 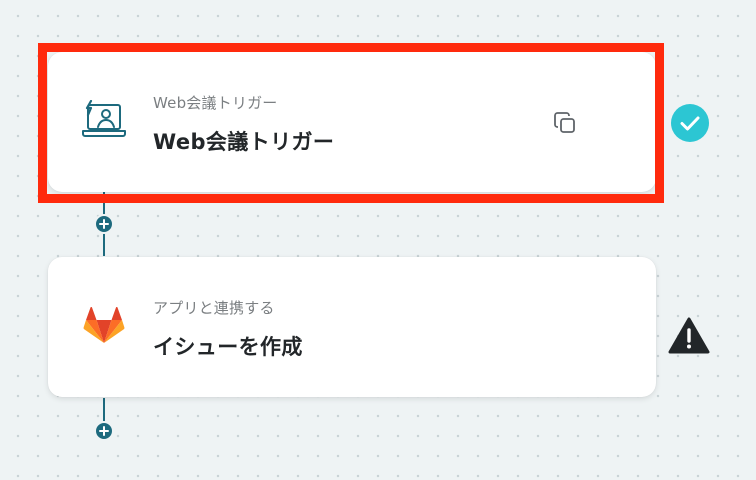 I want to click on step-title: イシューを作成, so click(x=228, y=347).